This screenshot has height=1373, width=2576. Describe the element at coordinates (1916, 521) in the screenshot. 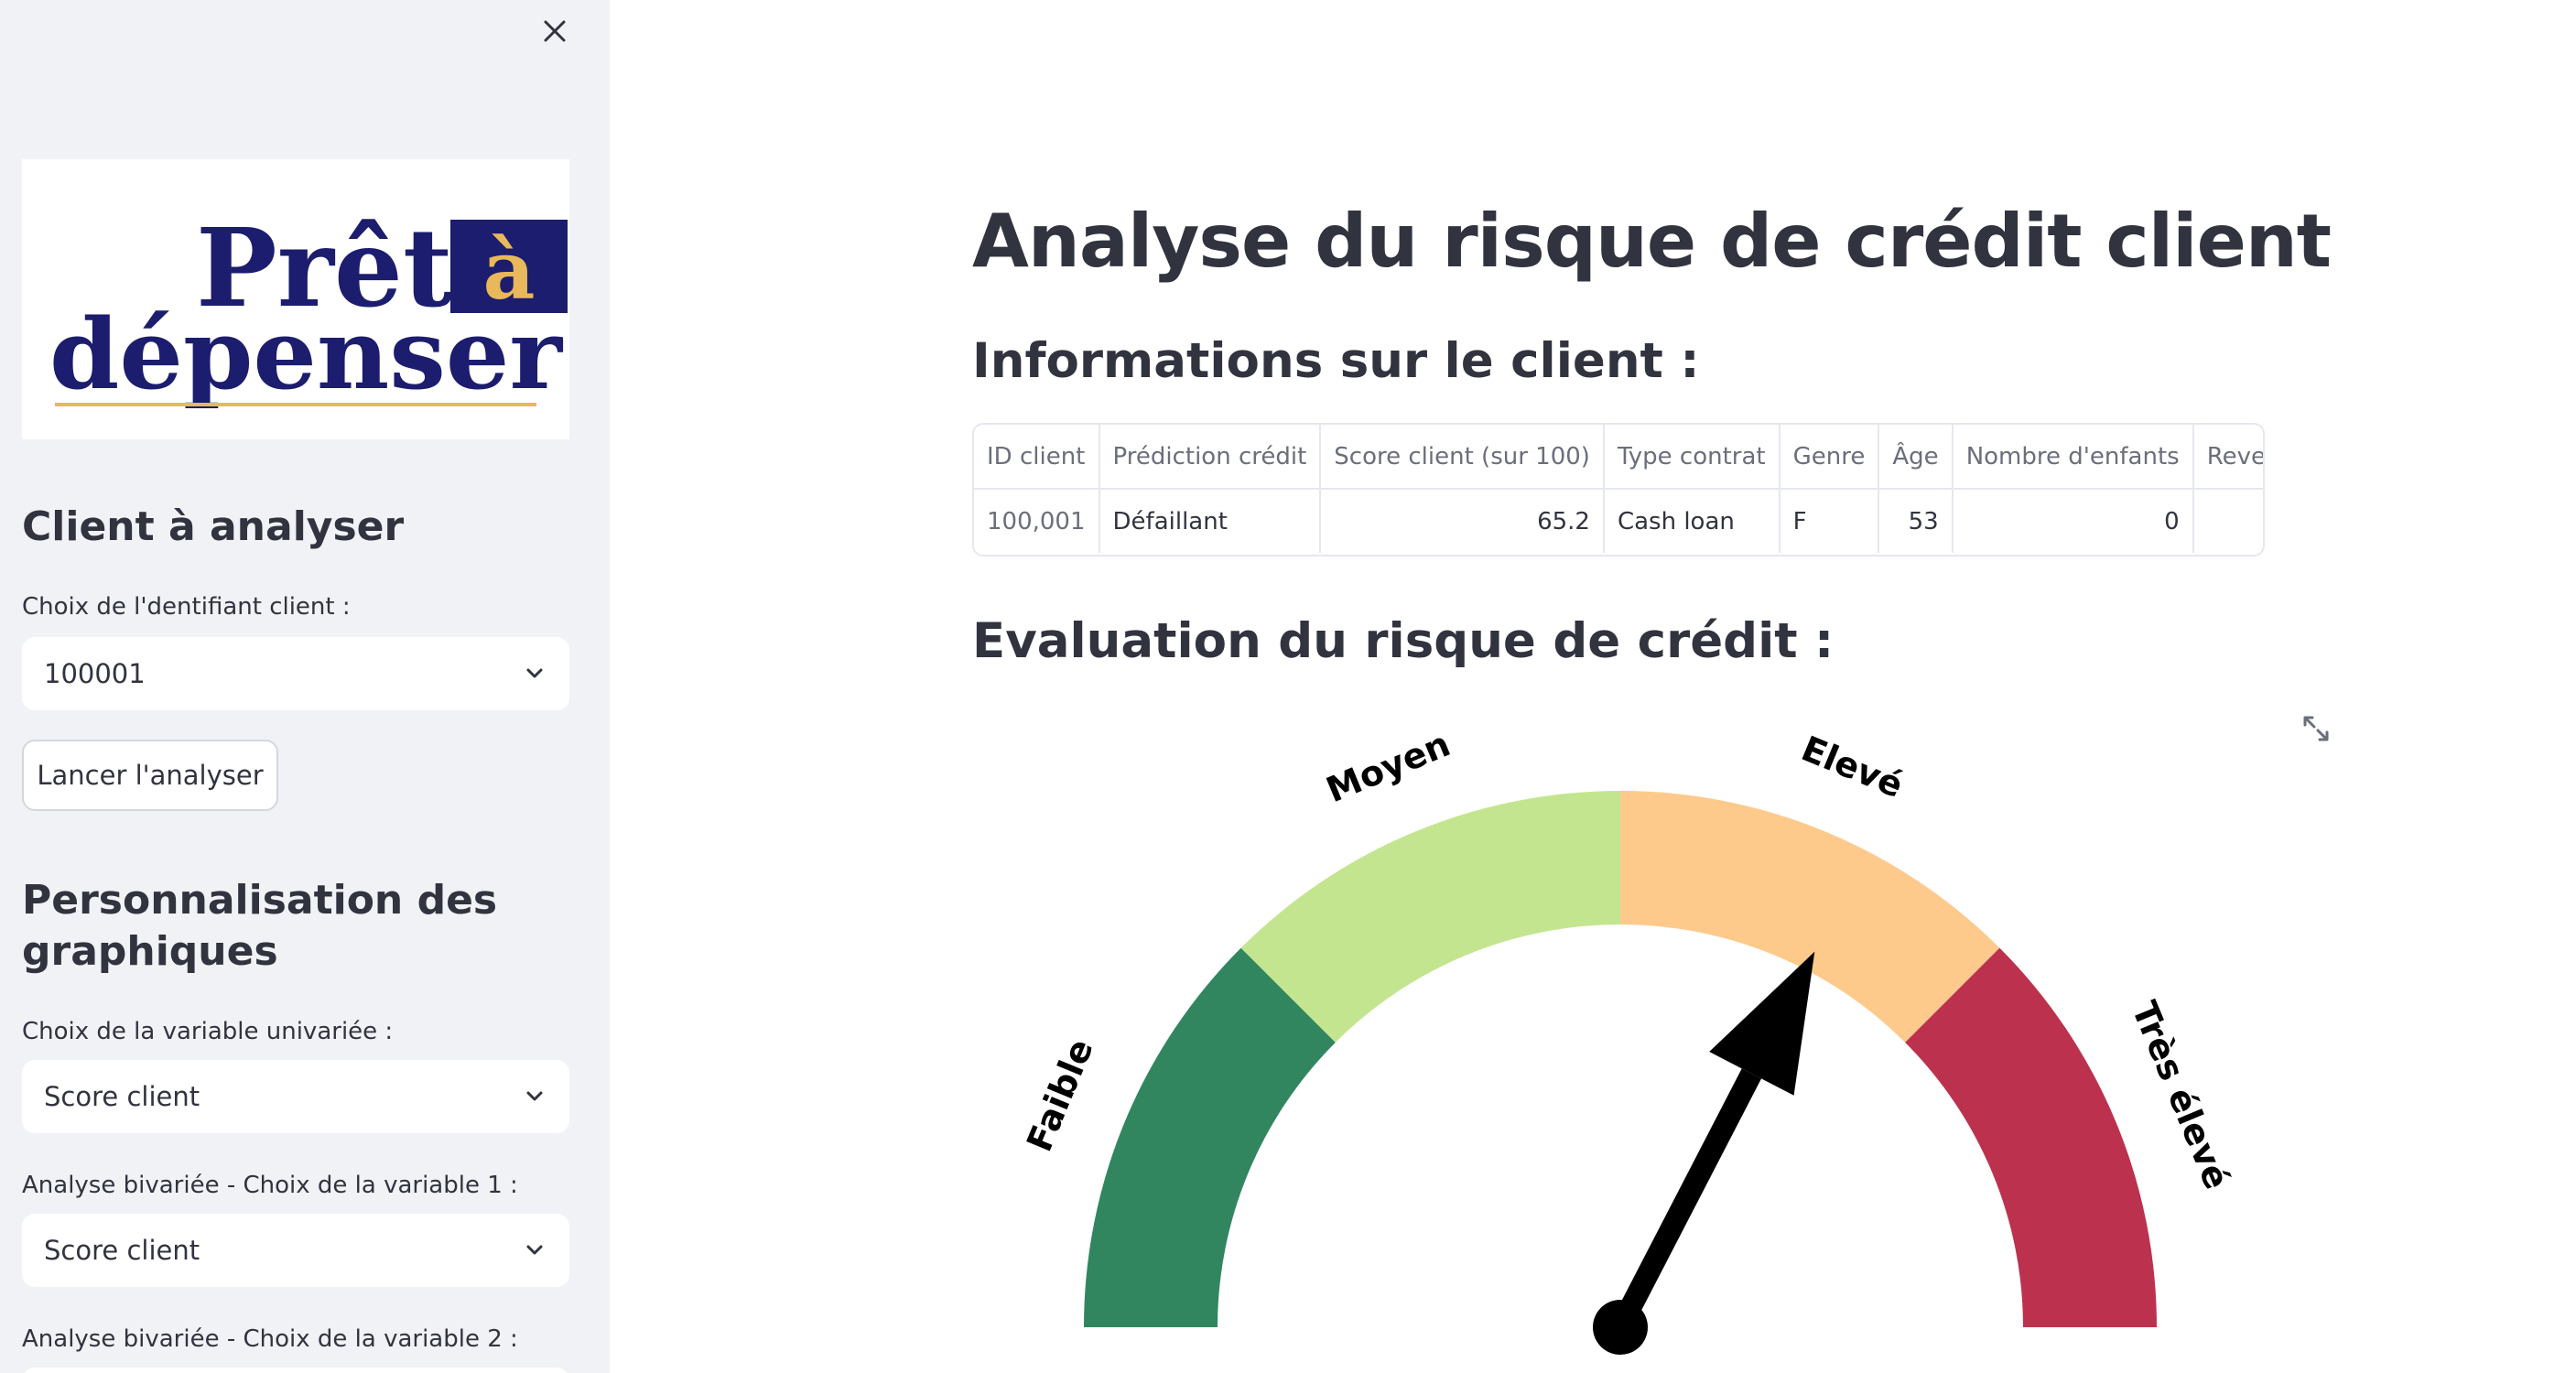

I see `table-cell: 53` at that location.